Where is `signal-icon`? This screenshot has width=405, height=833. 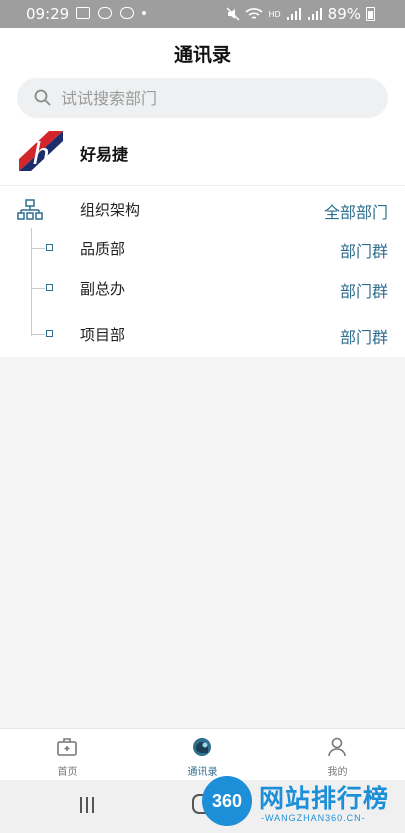
signal-icon is located at coordinates (293, 14).